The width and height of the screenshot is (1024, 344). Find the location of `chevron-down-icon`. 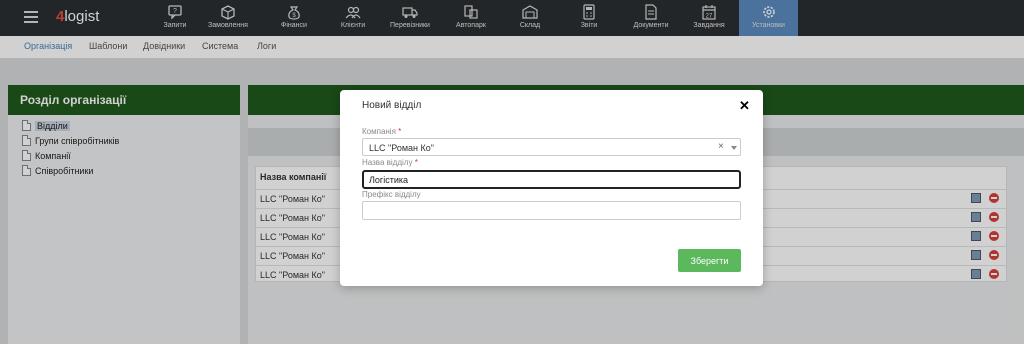

chevron-down-icon is located at coordinates (734, 148).